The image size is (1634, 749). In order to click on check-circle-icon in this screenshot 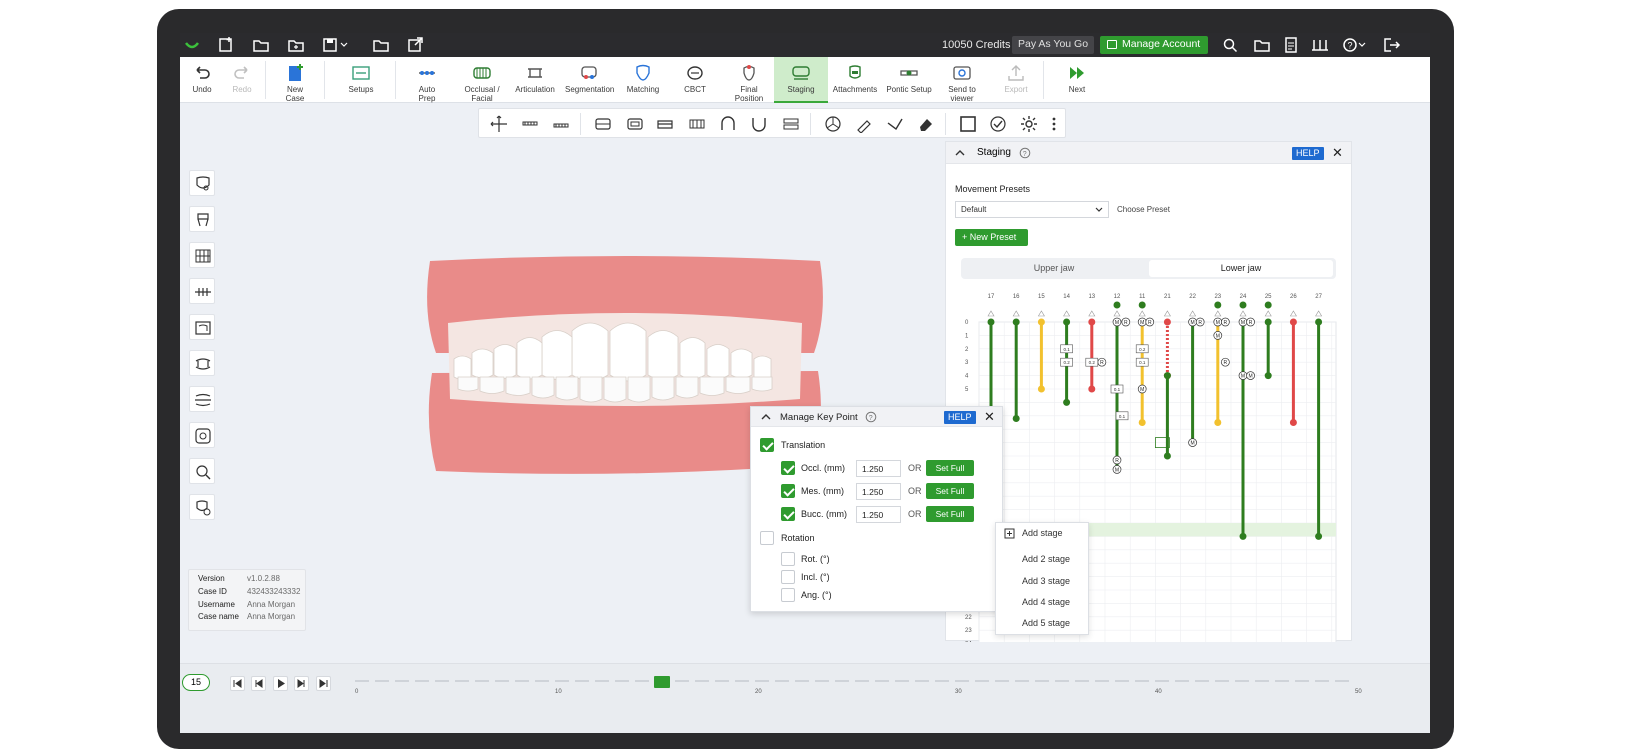, I will do `click(998, 124)`.